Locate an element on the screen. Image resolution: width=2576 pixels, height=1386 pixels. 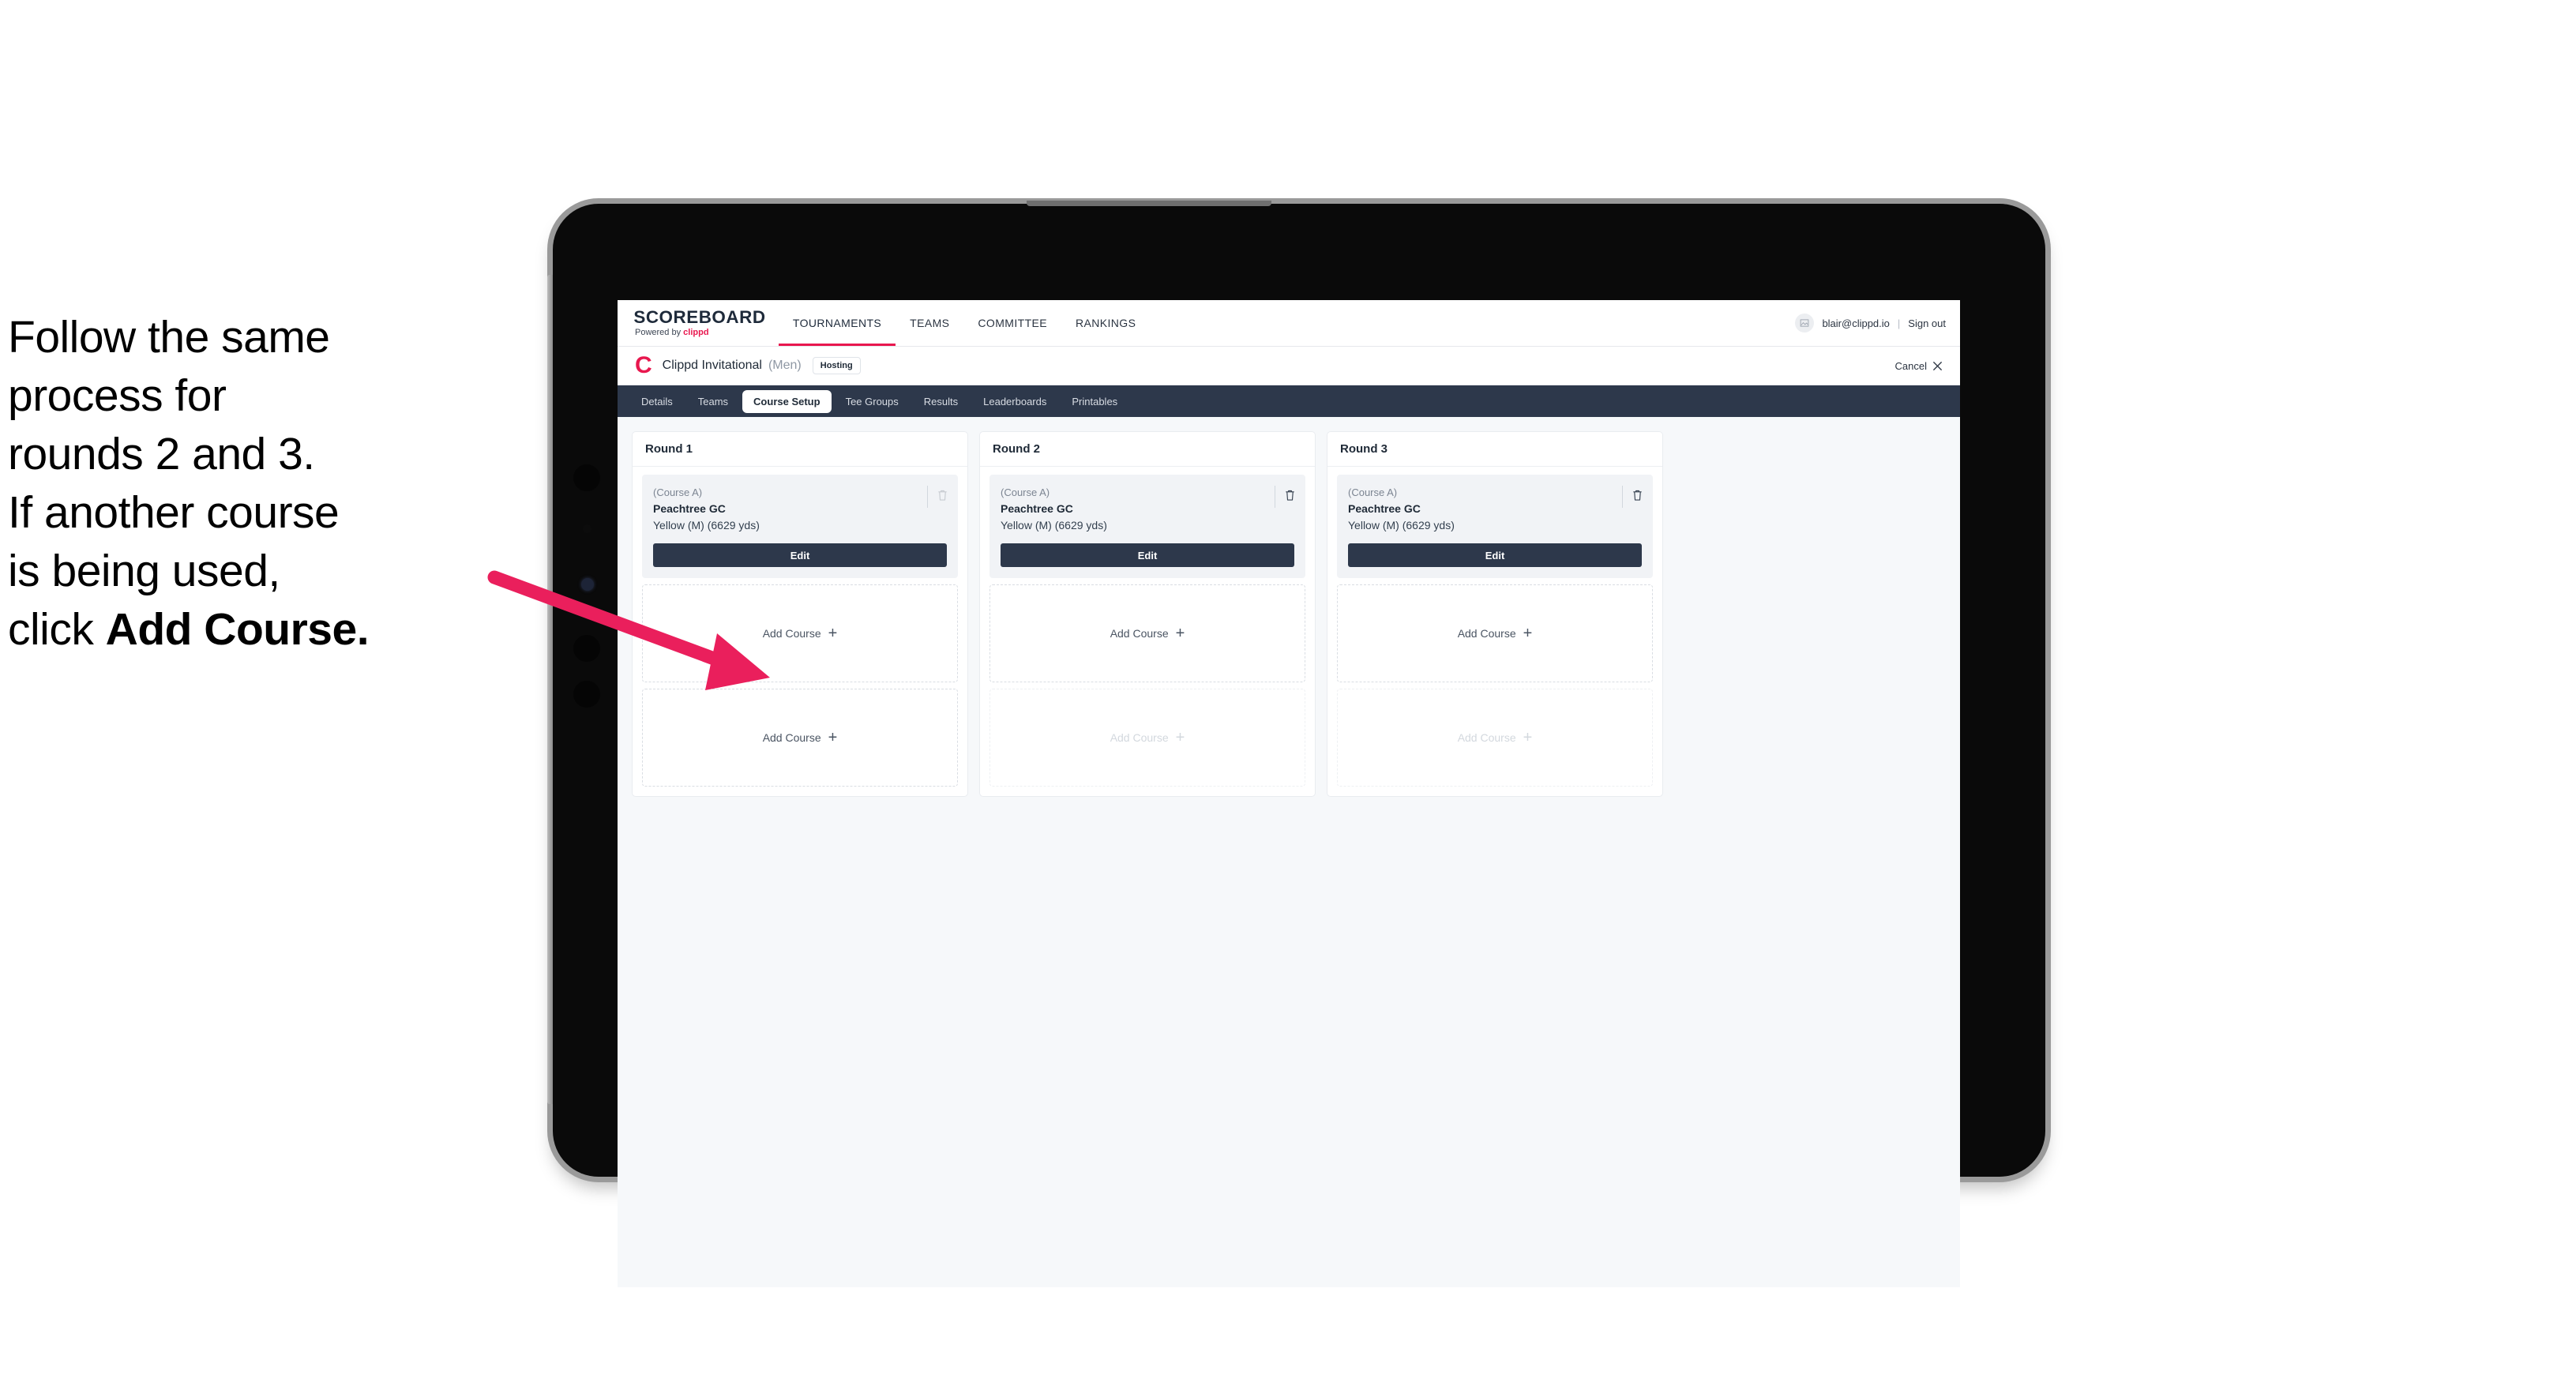
edit-course-button-round-3: Edit is located at coordinates (1495, 555).